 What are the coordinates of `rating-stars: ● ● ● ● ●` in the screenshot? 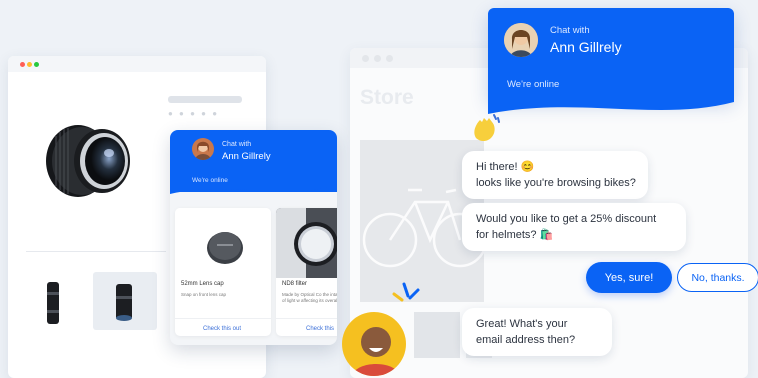 It's located at (194, 113).